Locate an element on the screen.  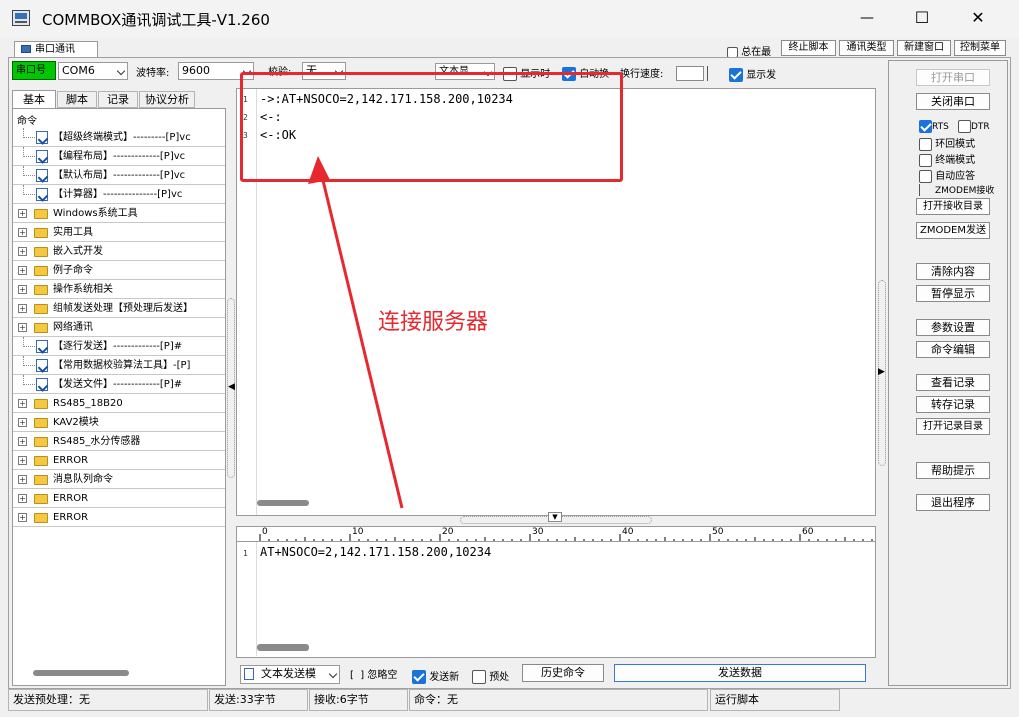
tree-item-label: 例子命令 is located at coordinates (73, 270).